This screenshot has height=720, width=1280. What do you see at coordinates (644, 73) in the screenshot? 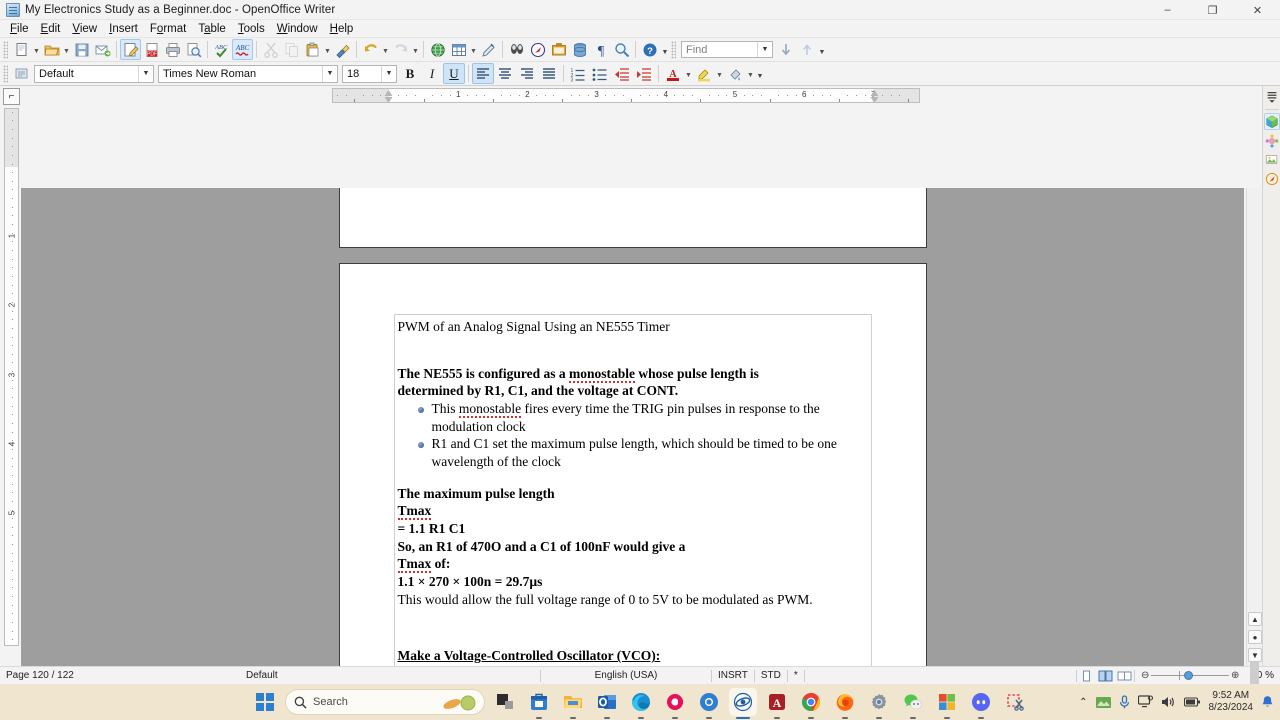
I see `increase-indent-icon` at bounding box center [644, 73].